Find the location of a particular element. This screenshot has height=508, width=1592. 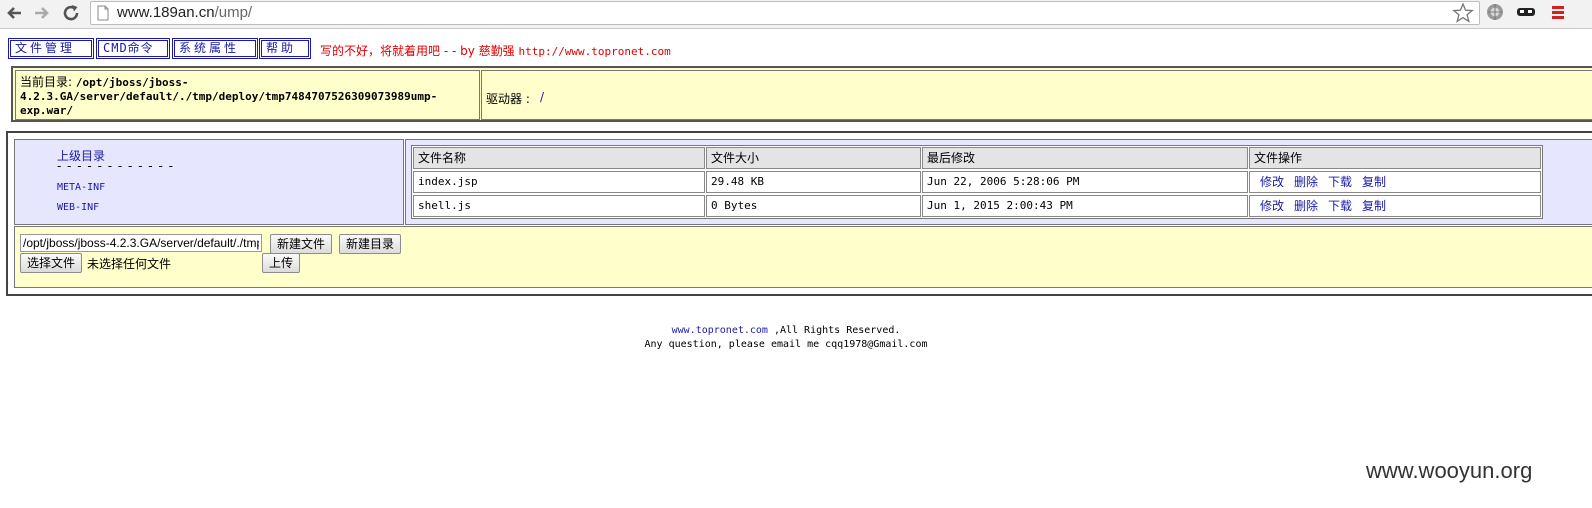

dir-link-web-inf: WEB-INF is located at coordinates (78, 207).